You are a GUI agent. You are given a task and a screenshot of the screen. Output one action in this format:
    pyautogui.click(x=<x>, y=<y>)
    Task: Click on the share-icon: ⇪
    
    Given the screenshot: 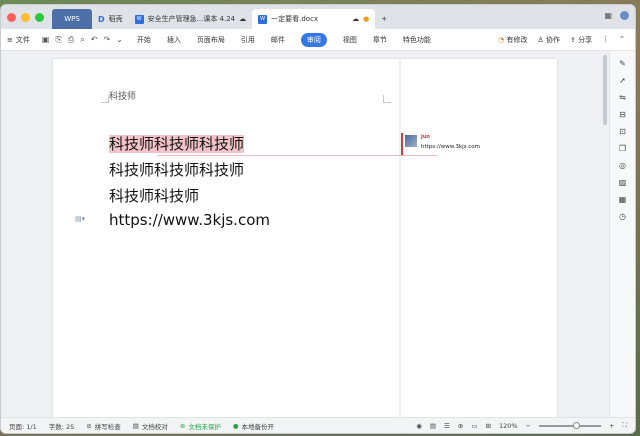 What is the action you would take?
    pyautogui.click(x=573, y=39)
    